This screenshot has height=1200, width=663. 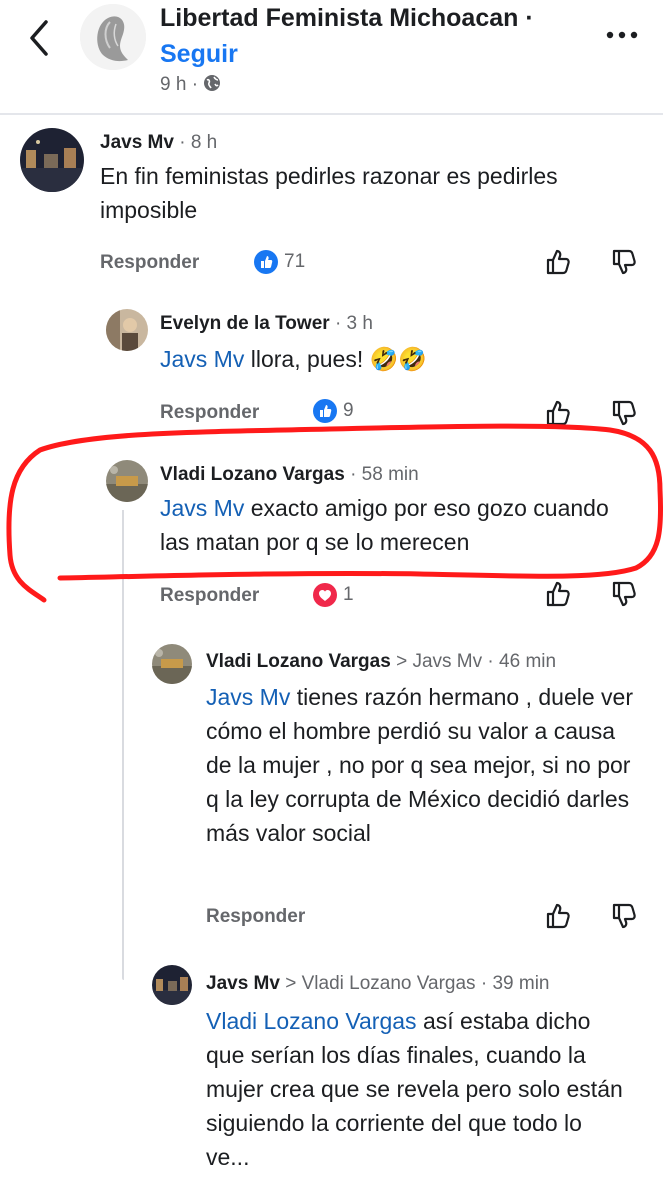 What do you see at coordinates (179, 84) in the screenshot?
I see `post-age: 9 h ·` at bounding box center [179, 84].